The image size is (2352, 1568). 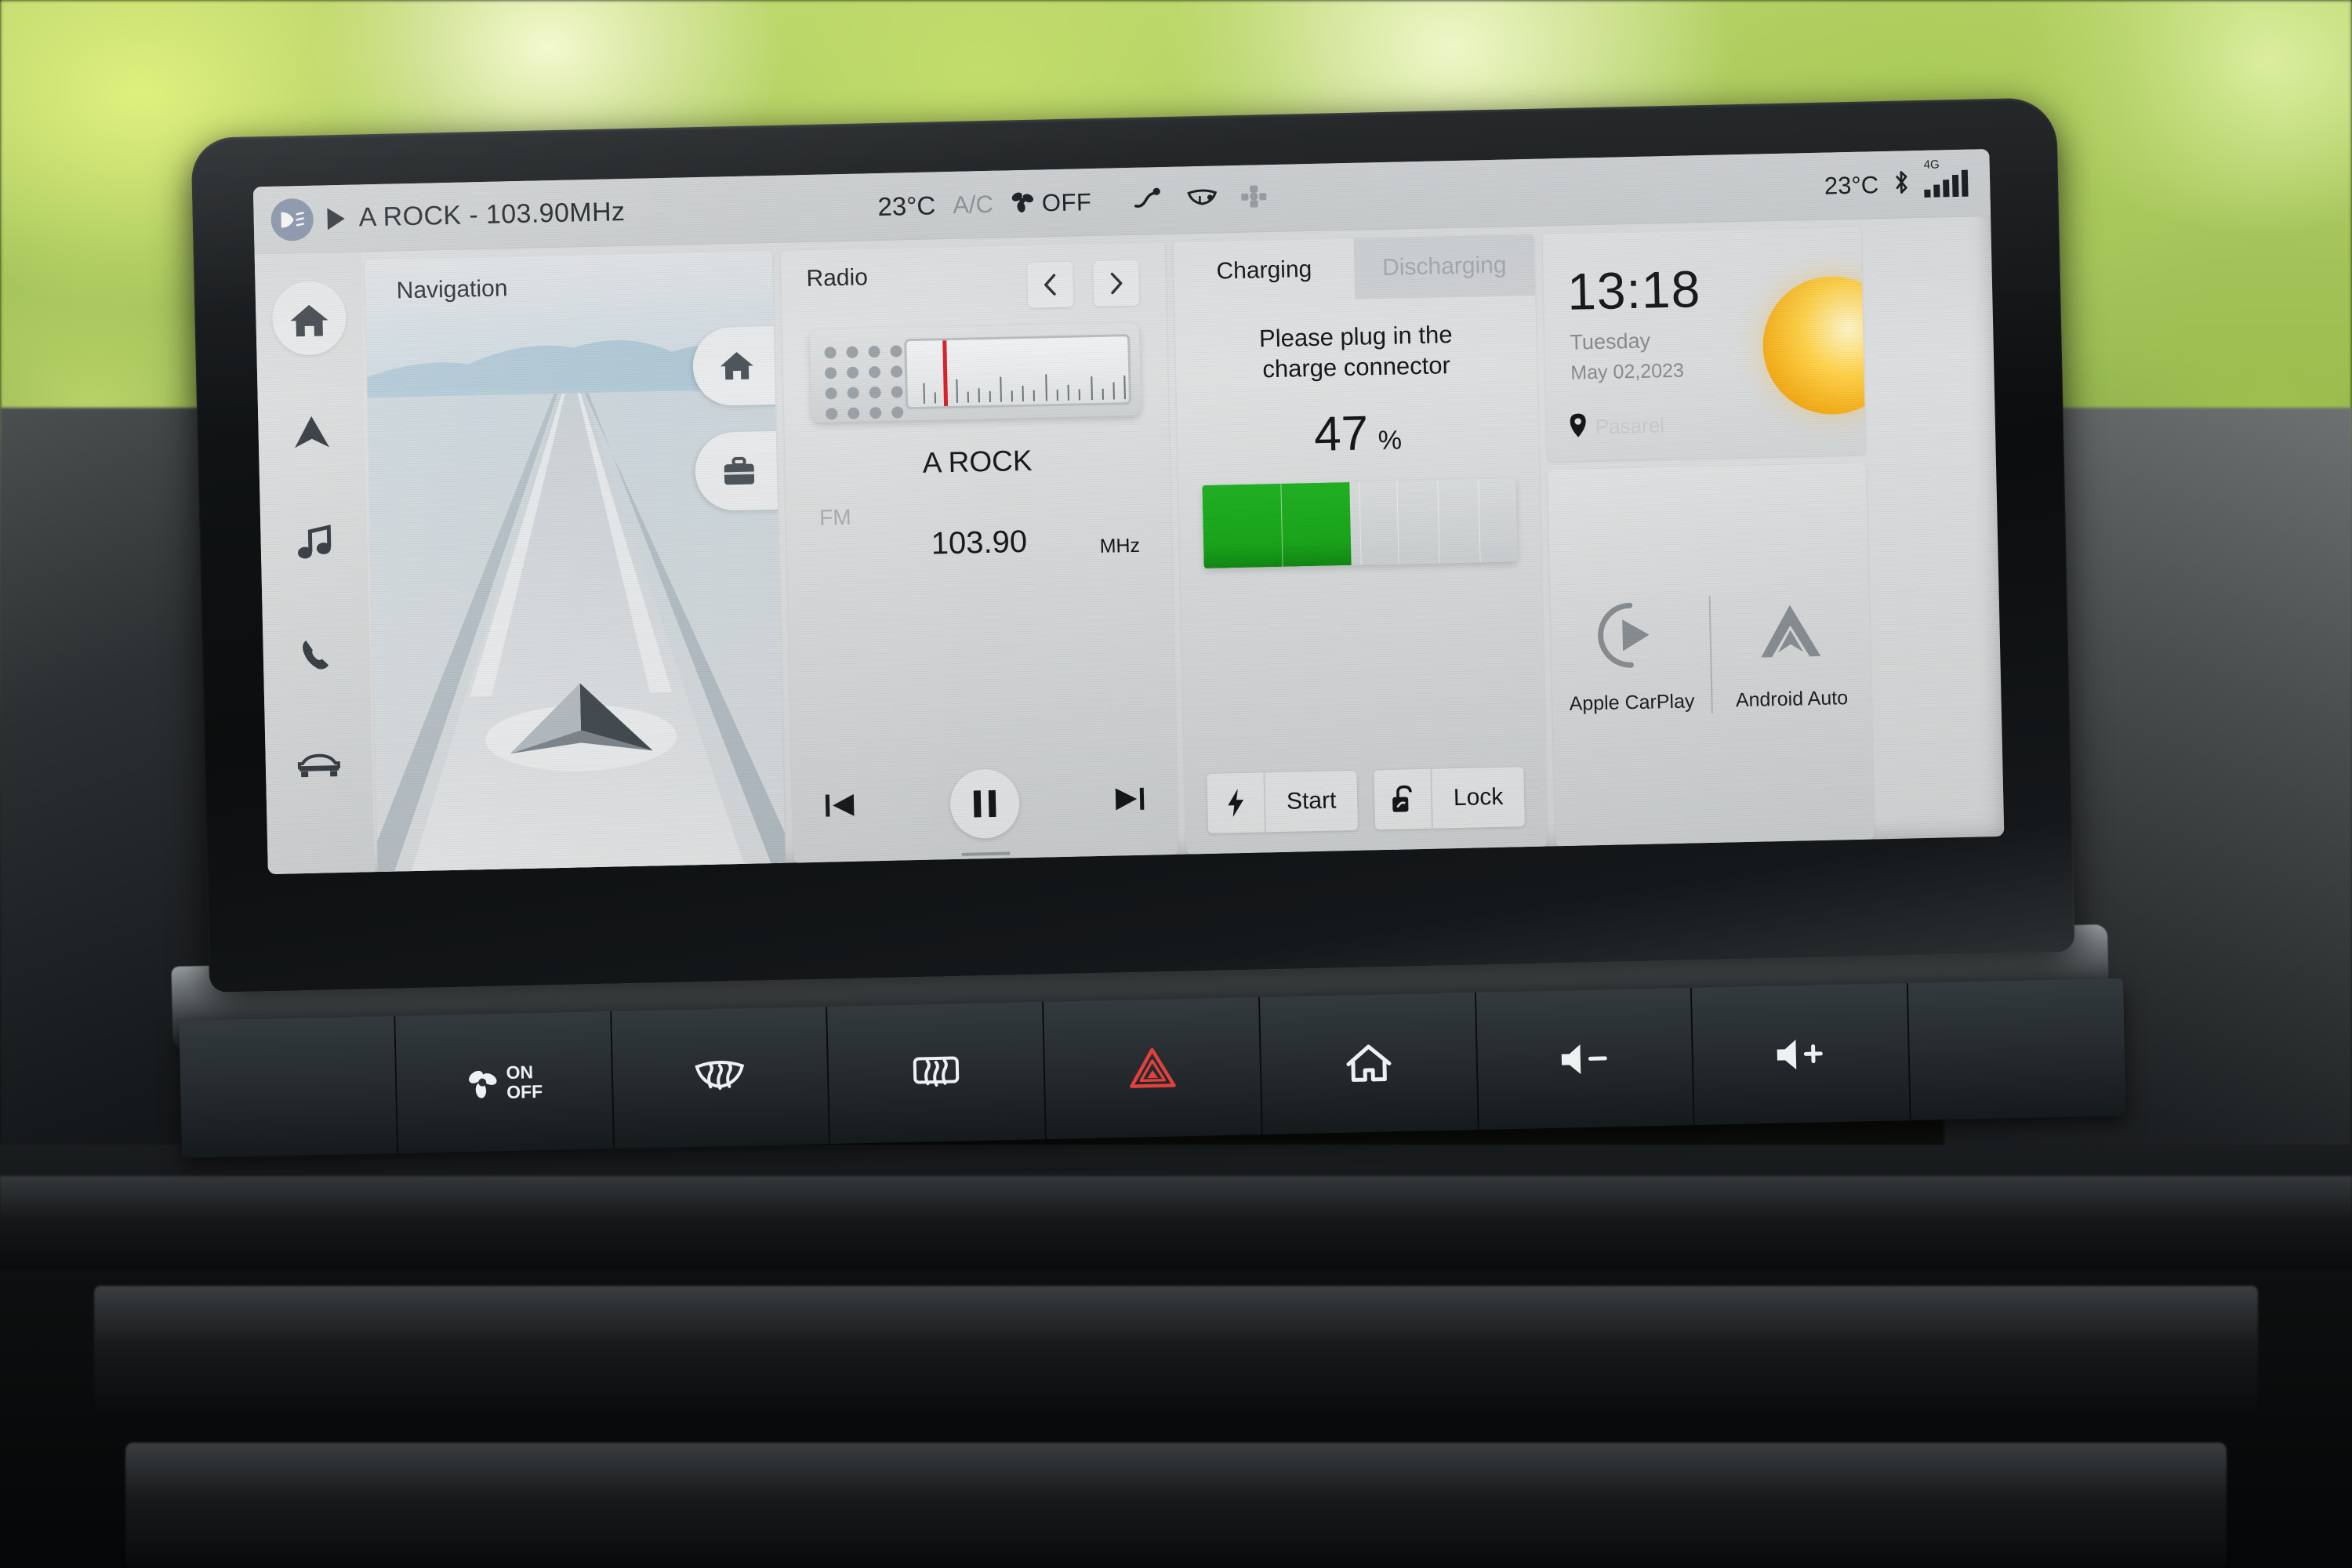 I want to click on unlock-padlock-icon, so click(x=1403, y=799).